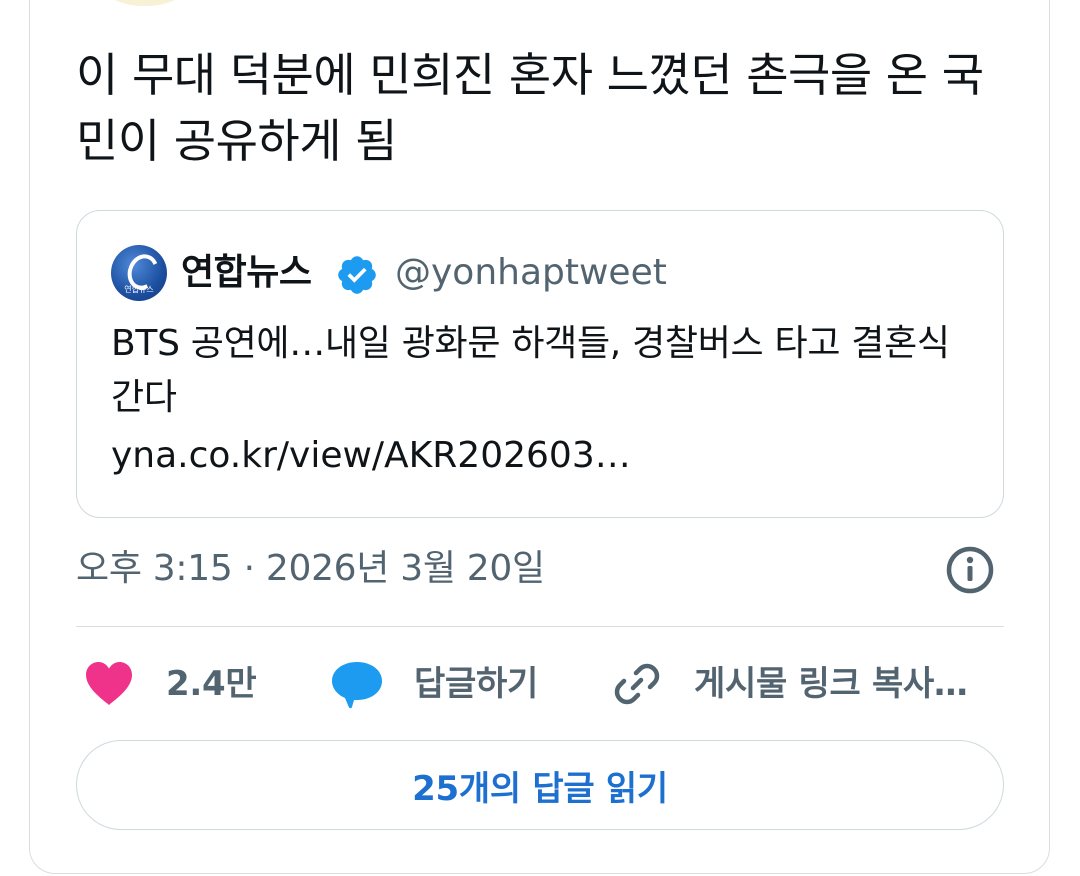 This screenshot has height=876, width=1080. I want to click on heart-icon, so click(109, 683).